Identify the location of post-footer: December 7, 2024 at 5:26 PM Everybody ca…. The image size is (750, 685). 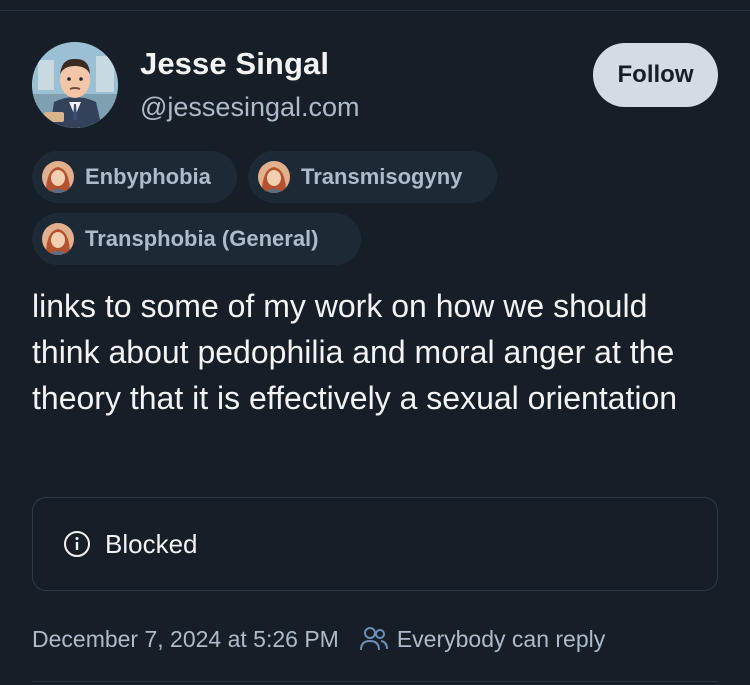
(318, 639).